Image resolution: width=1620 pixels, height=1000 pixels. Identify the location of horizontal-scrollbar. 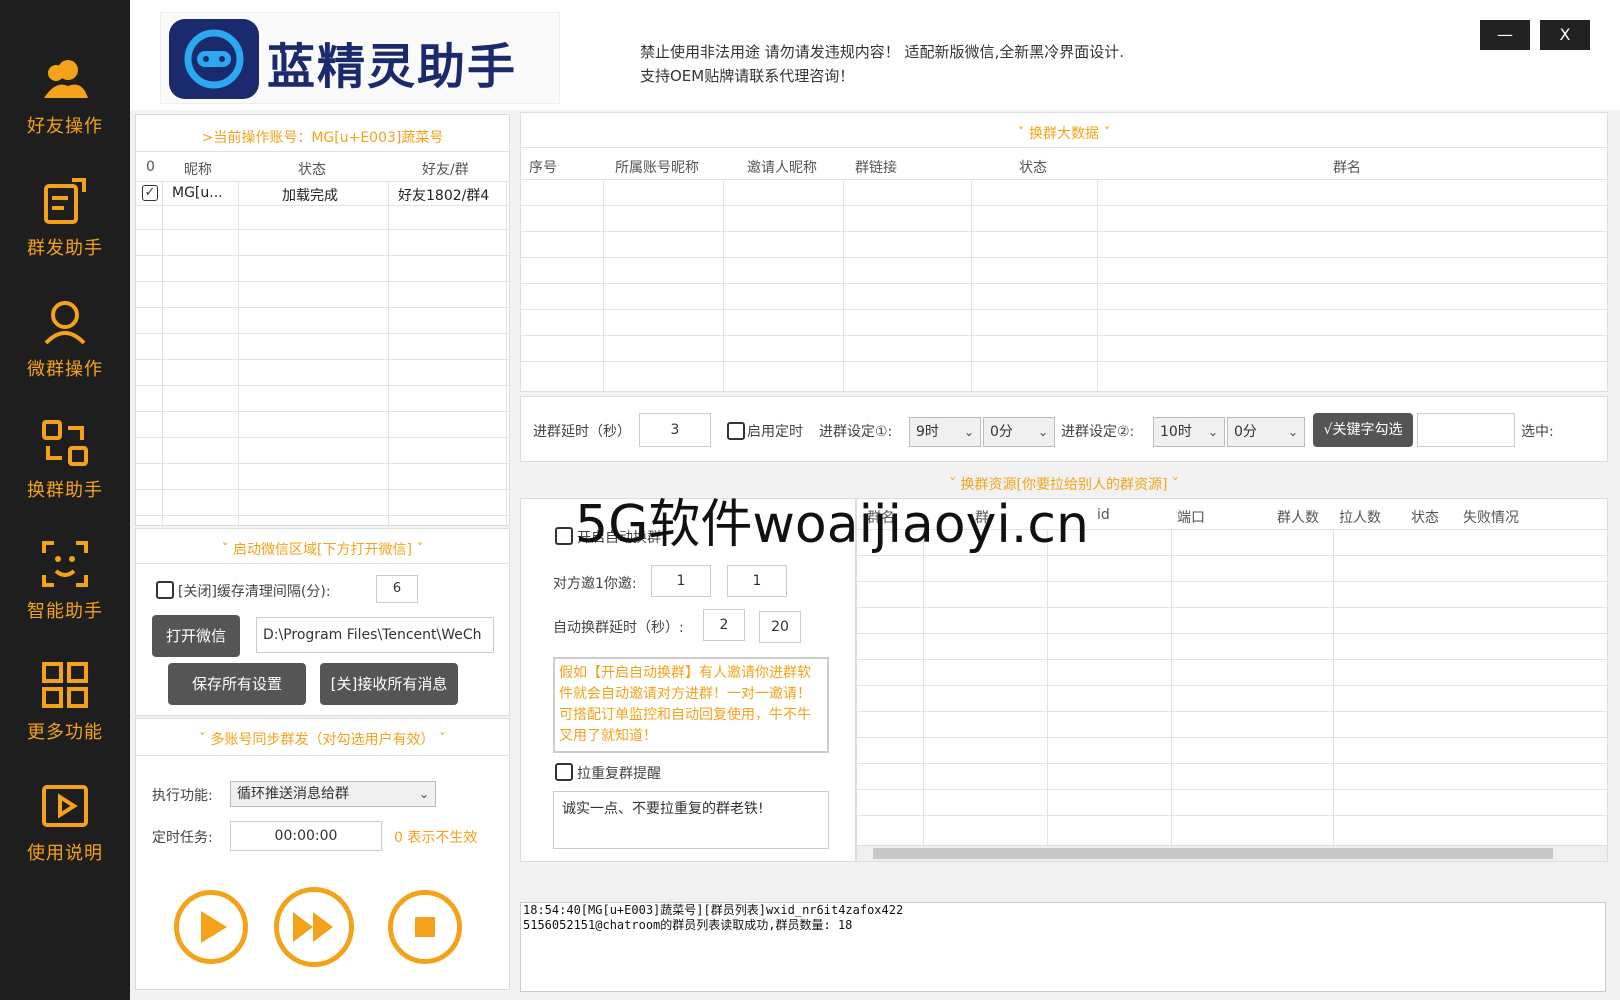
(1232, 853).